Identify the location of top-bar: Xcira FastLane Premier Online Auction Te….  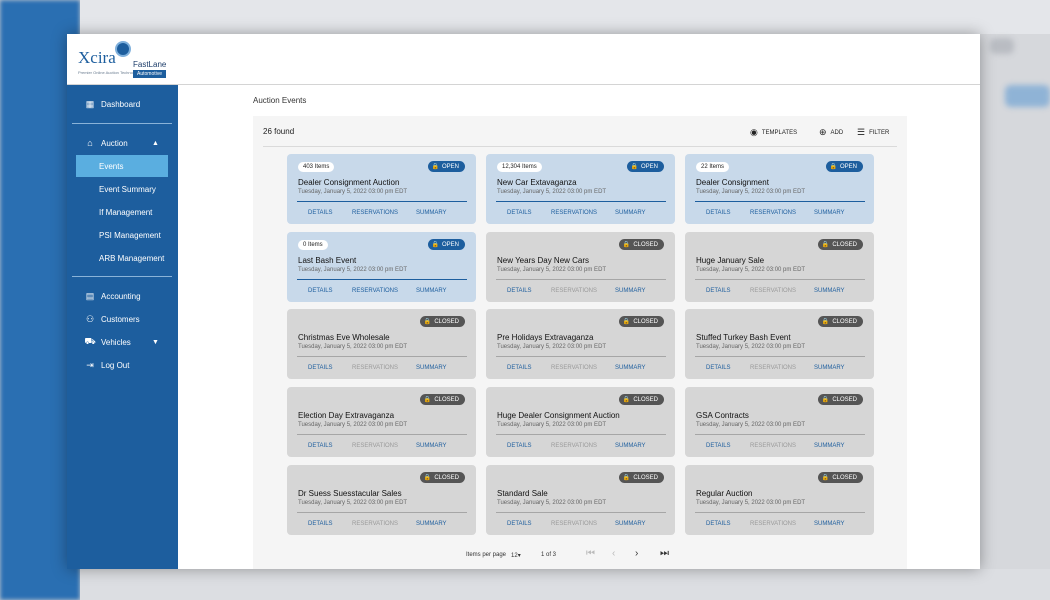
(523, 59).